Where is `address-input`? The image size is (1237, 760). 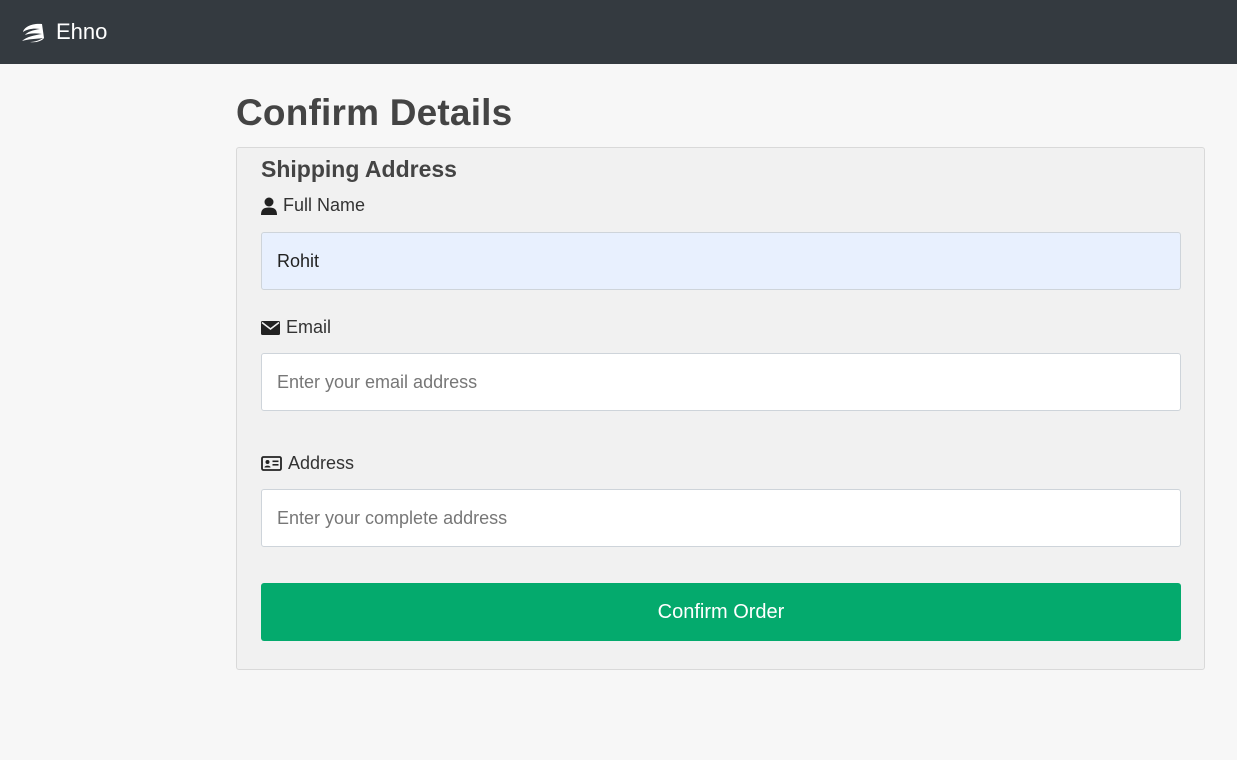 address-input is located at coordinates (721, 518).